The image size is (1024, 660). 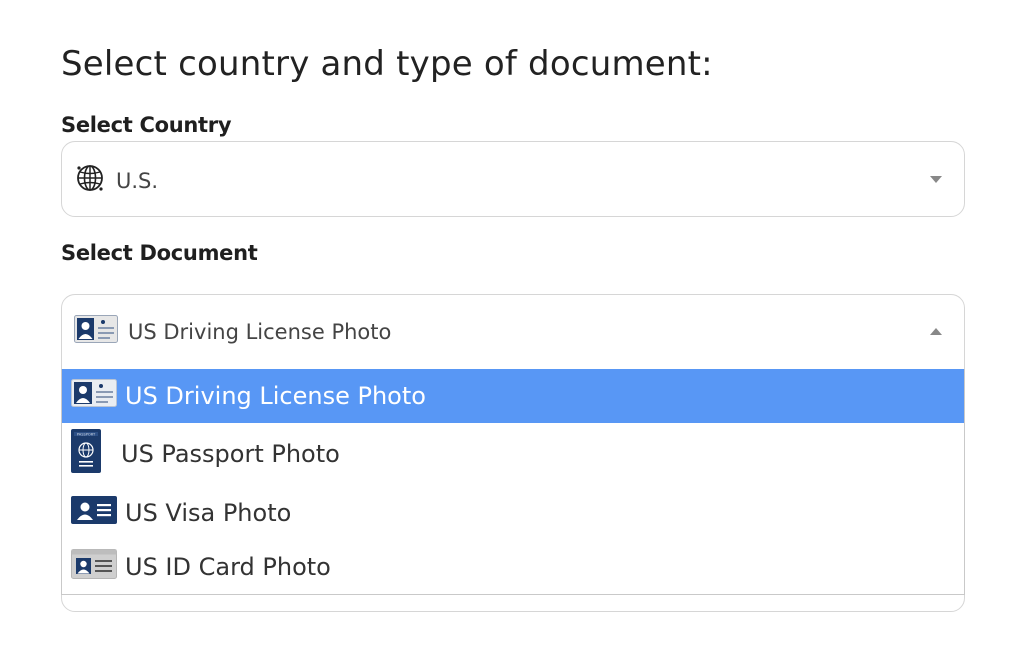 What do you see at coordinates (90, 180) in the screenshot?
I see `globe-icon` at bounding box center [90, 180].